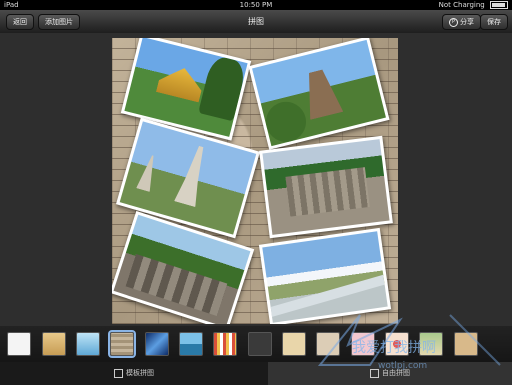 The width and height of the screenshot is (512, 385). Describe the element at coordinates (19, 344) in the screenshot. I see `bg-thumb-white` at that location.